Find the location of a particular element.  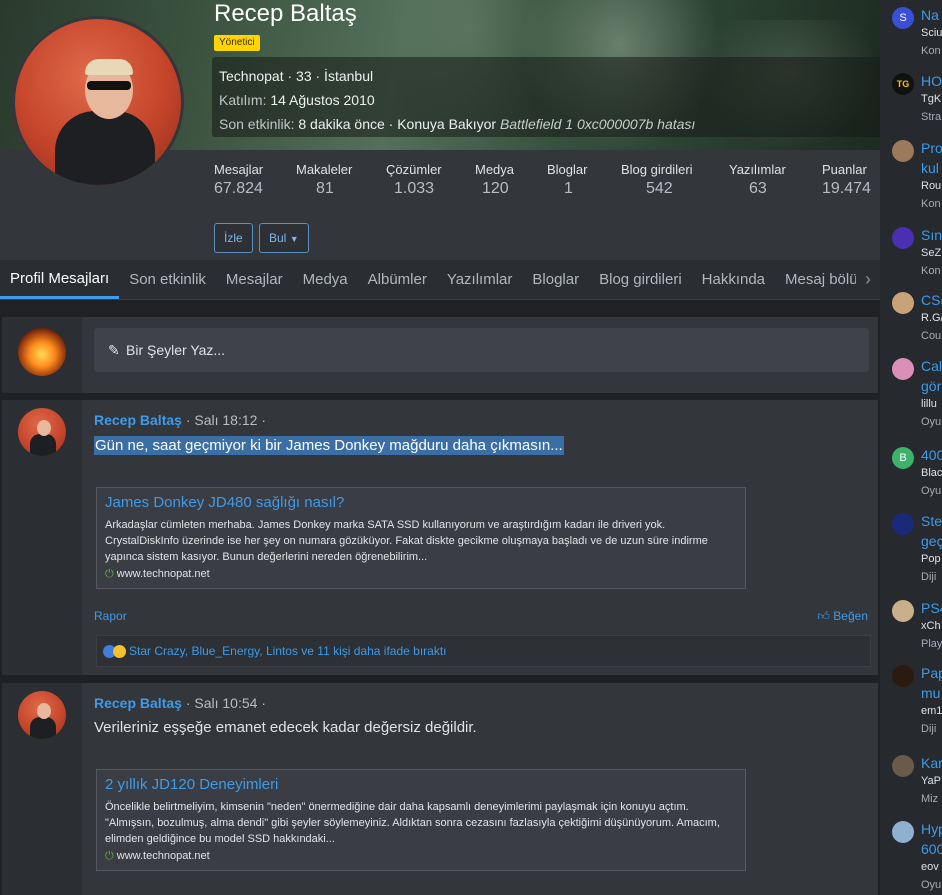

stat-solutions: Çözümler 1.033 is located at coordinates (430, 180).